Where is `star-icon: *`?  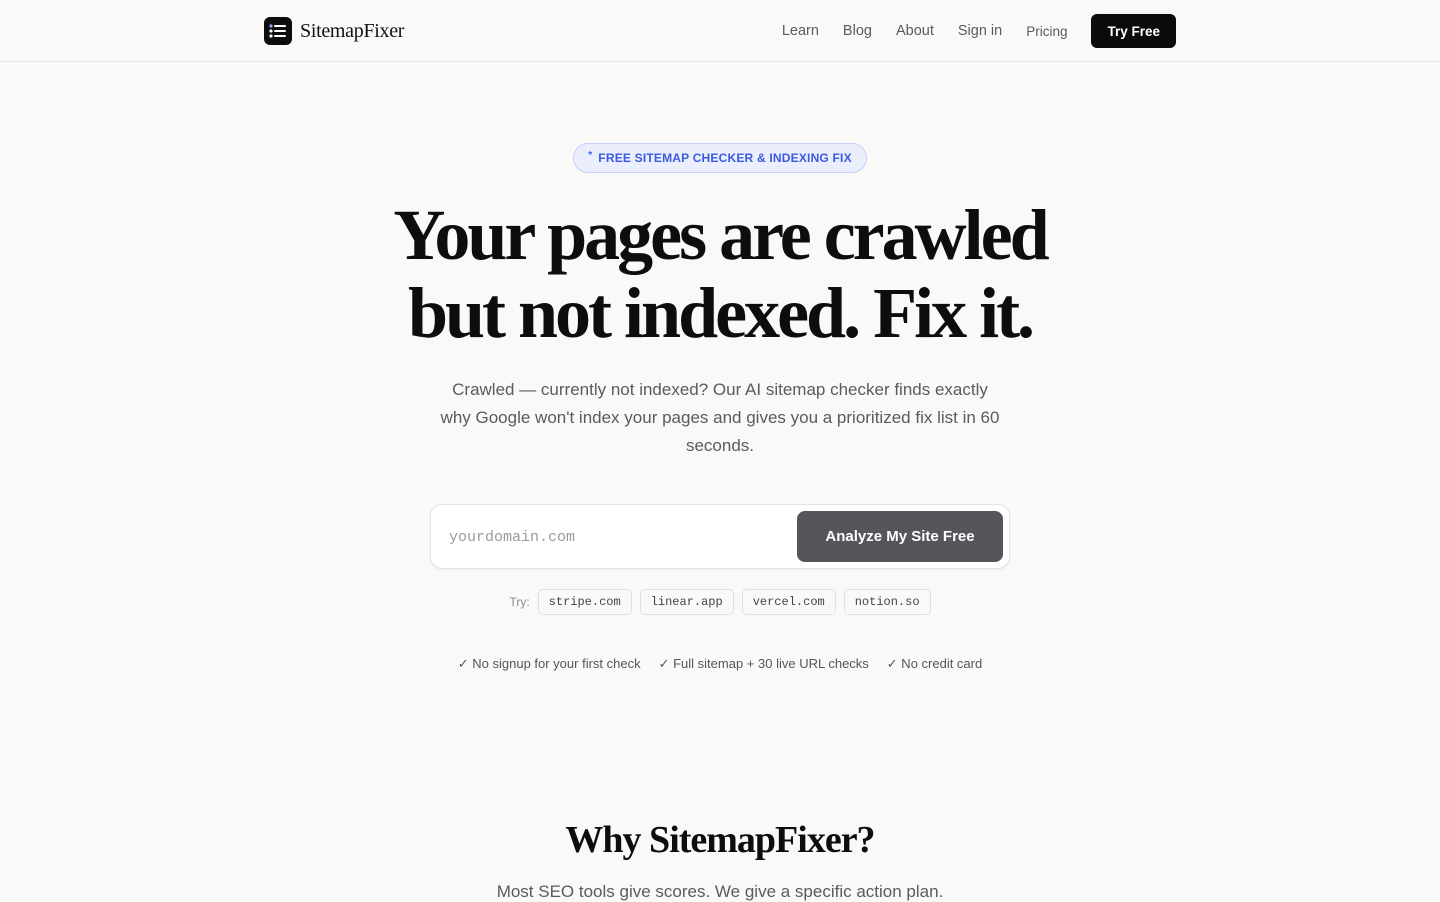 star-icon: * is located at coordinates (590, 155).